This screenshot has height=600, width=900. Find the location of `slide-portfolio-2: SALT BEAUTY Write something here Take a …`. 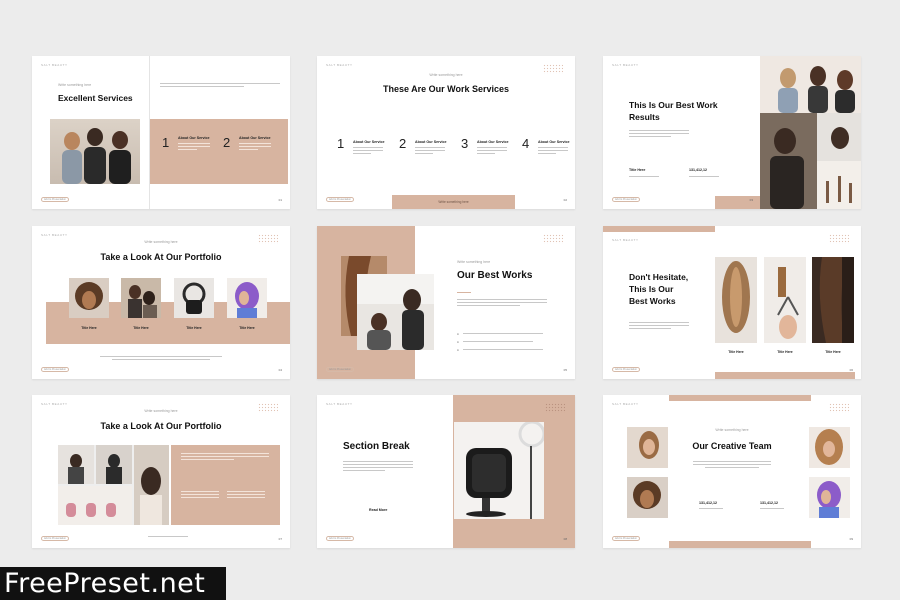

slide-portfolio-2: SALT BEAUTY Write something here Take a … is located at coordinates (161, 471).